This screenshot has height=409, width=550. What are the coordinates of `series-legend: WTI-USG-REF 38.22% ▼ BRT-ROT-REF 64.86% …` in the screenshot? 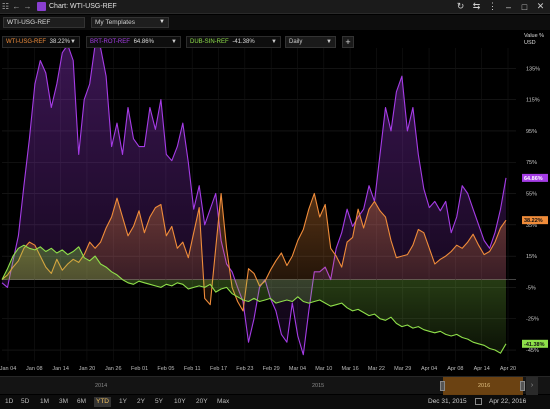 It's located at (275, 42).